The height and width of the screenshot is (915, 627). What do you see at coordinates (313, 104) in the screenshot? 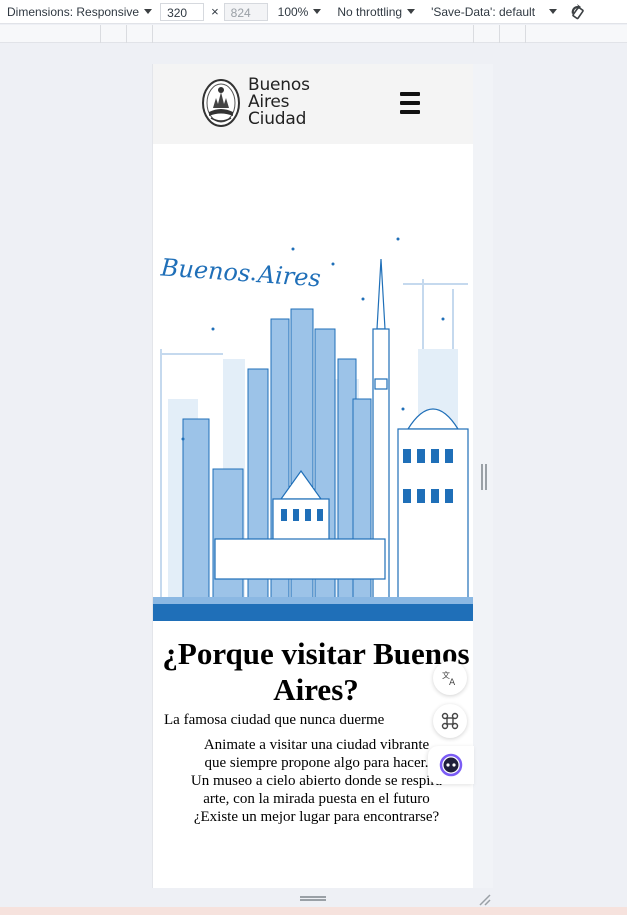
I see `site-header: Buenos Aires Ciudad` at bounding box center [313, 104].